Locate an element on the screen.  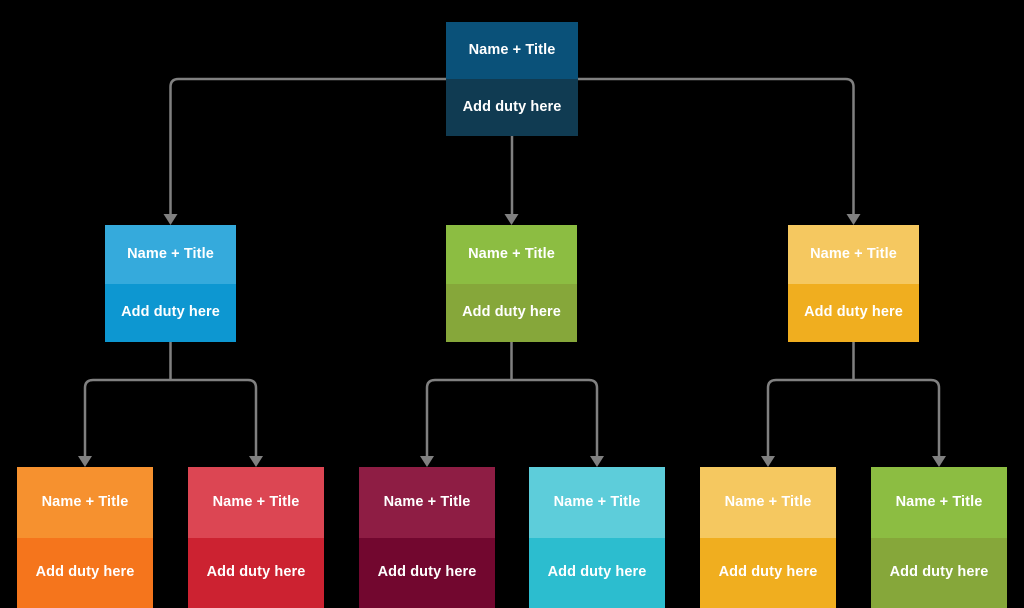
org-node-mid-left: Name + Title Add duty here is located at coordinates (170, 283).